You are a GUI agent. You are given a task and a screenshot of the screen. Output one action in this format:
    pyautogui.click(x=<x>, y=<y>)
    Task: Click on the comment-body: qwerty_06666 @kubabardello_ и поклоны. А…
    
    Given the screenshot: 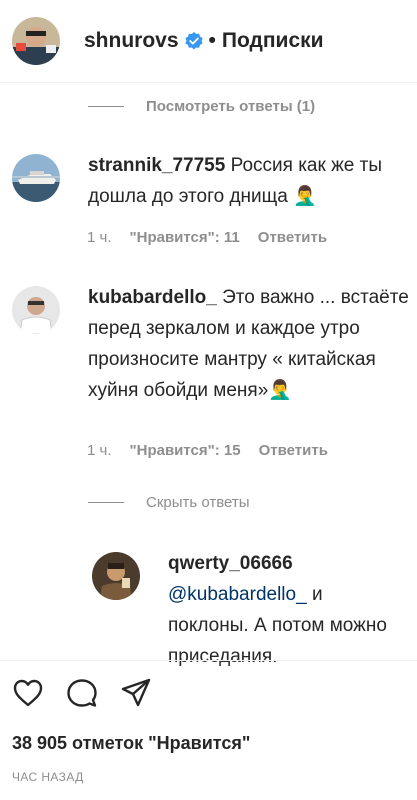 What is the action you would take?
    pyautogui.click(x=278, y=610)
    